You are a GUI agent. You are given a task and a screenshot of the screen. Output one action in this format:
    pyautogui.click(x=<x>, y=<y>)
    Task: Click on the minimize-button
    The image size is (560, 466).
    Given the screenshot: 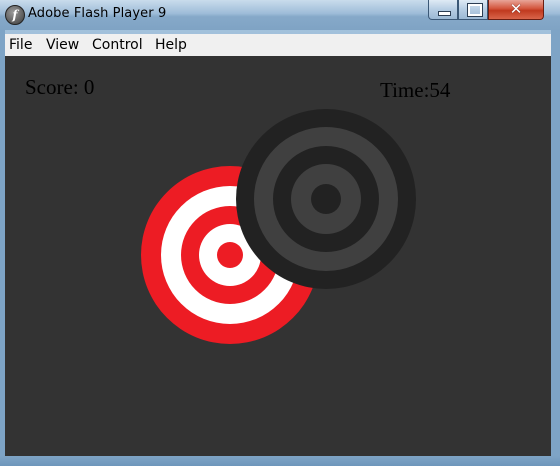 What is the action you would take?
    pyautogui.click(x=443, y=10)
    